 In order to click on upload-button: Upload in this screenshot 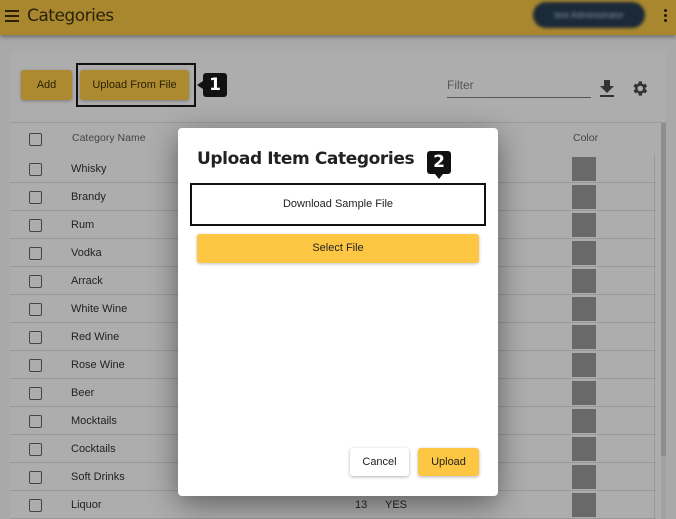, I will do `click(448, 462)`.